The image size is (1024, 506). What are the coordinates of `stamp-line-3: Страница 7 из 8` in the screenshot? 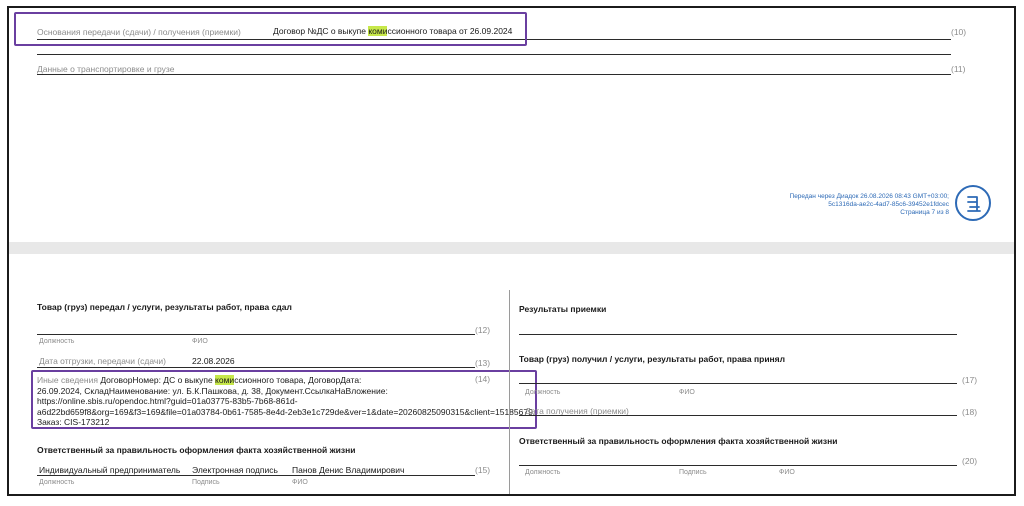 It's located at (924, 212).